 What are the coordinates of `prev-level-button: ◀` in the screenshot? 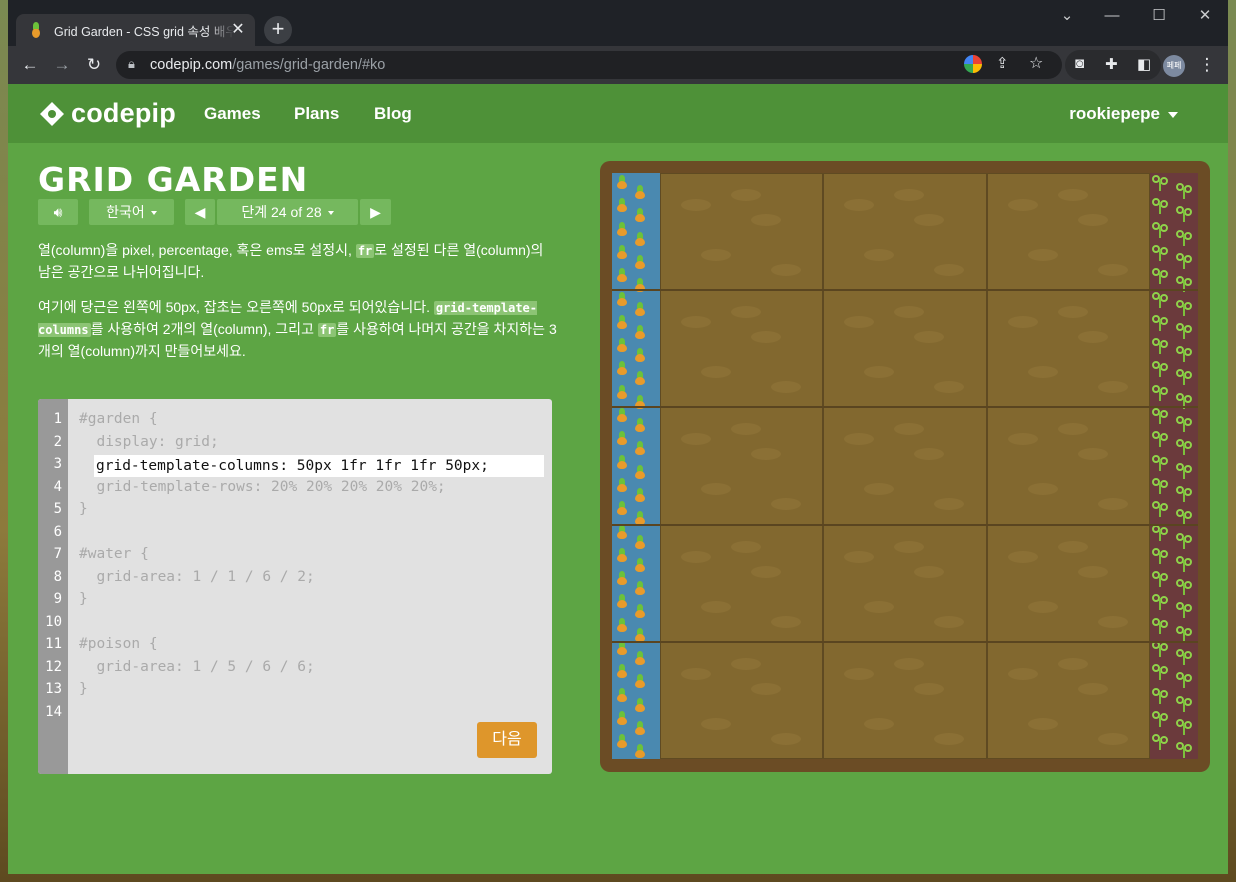 It's located at (200, 212).